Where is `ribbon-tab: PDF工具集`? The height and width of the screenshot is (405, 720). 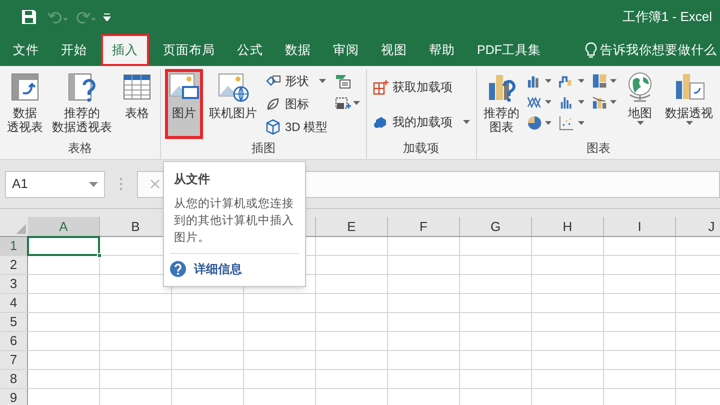 ribbon-tab: PDF工具集 is located at coordinates (509, 50).